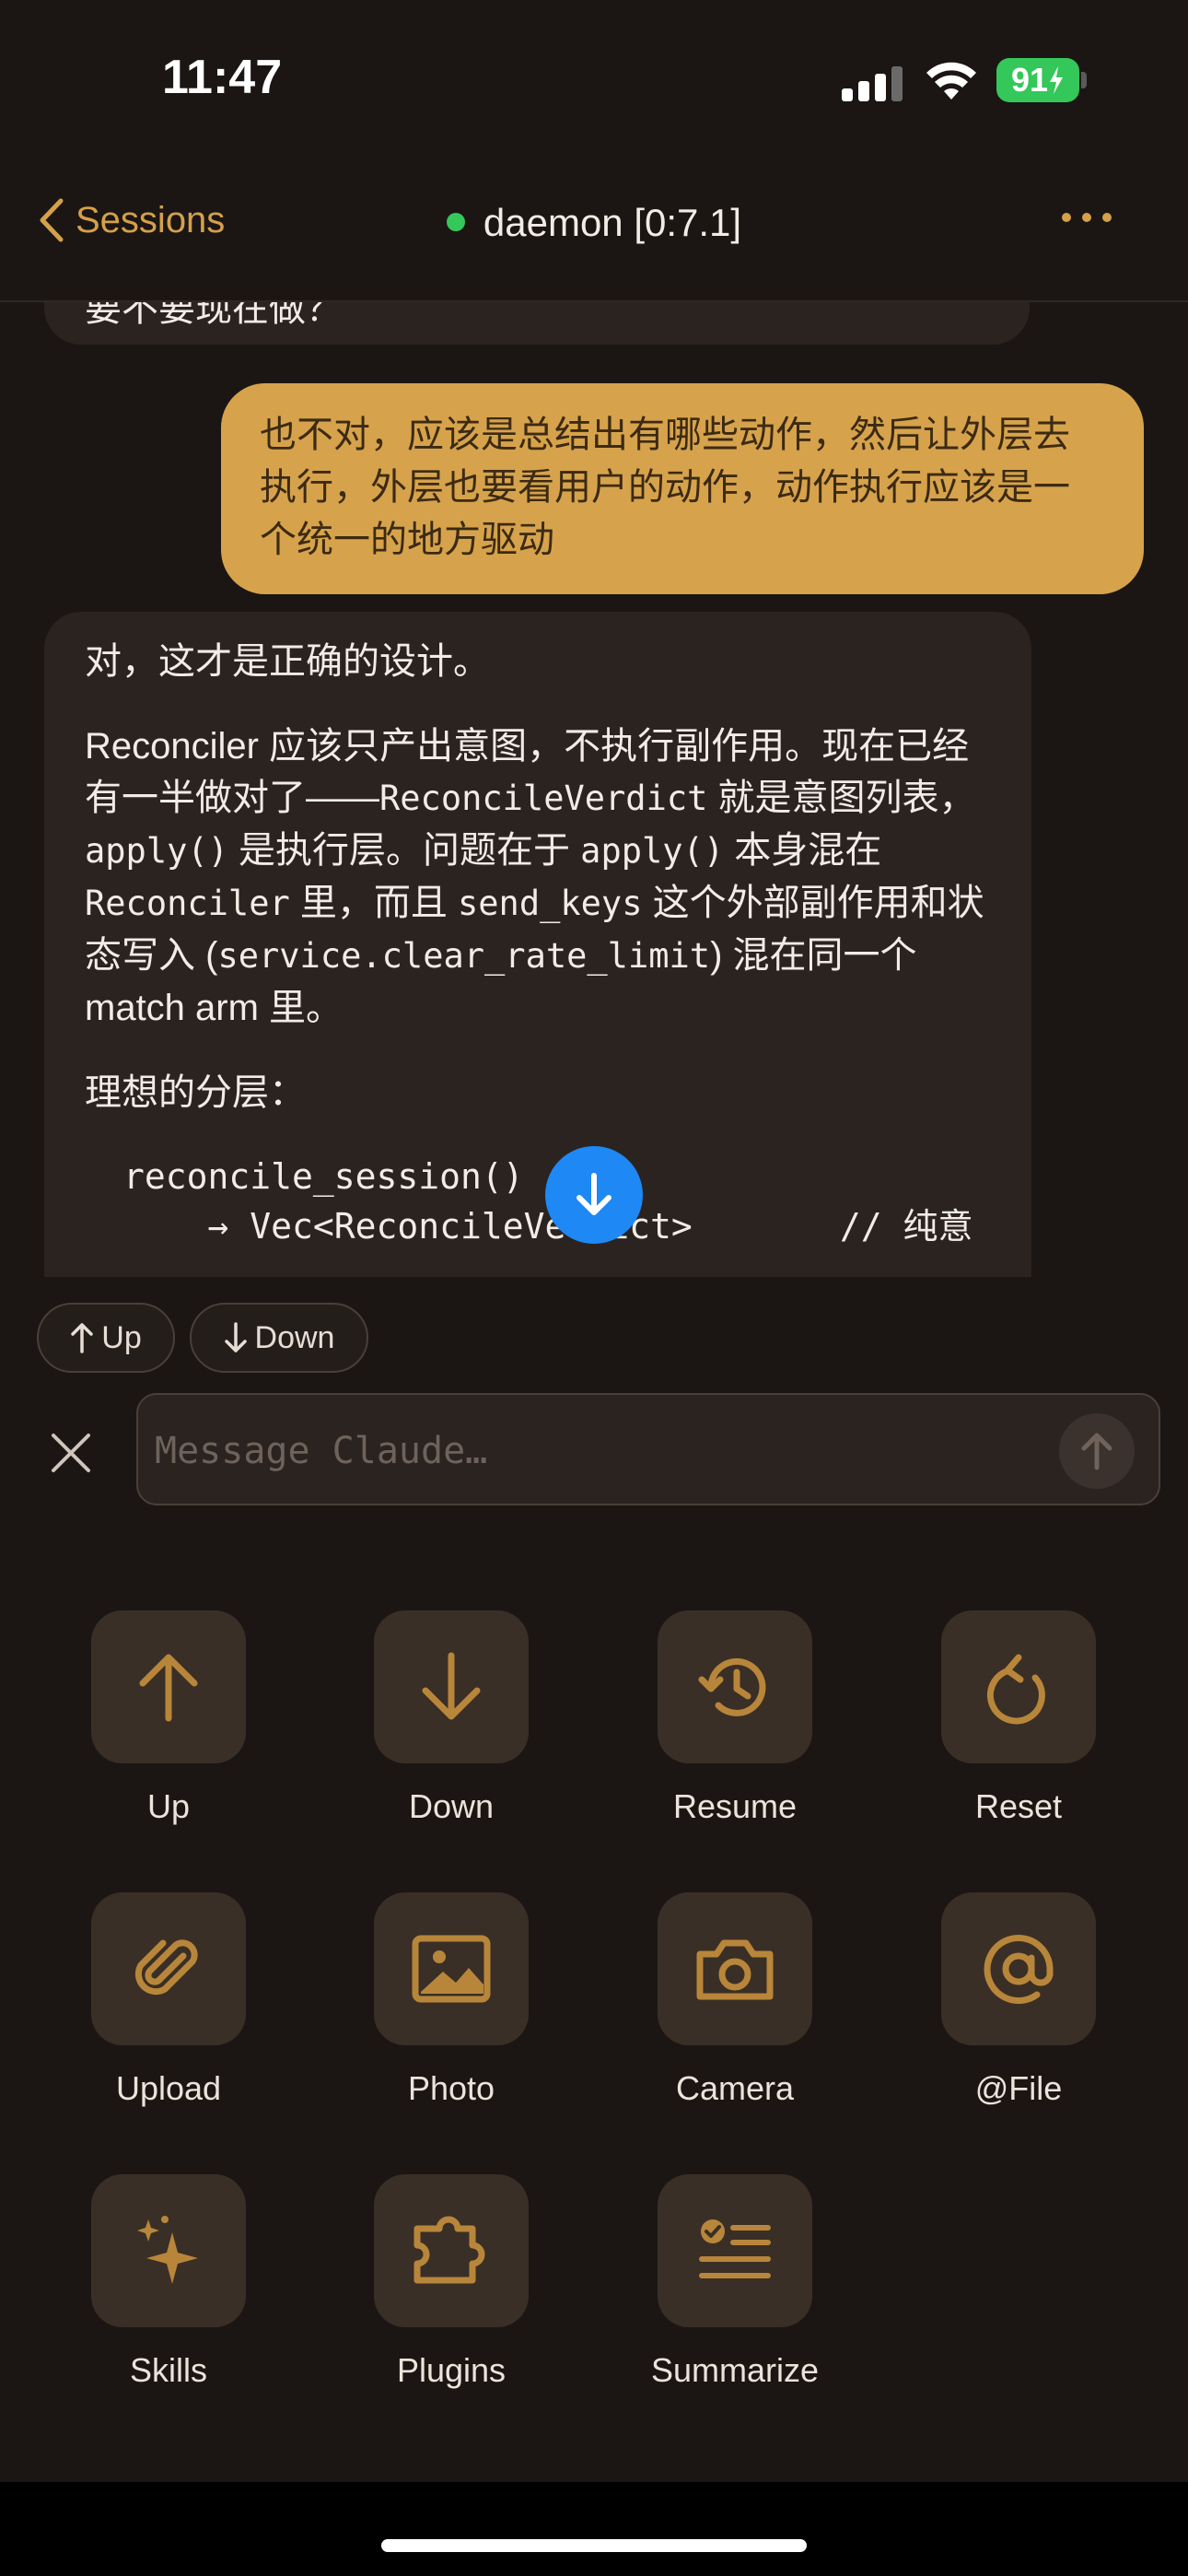 The height and width of the screenshot is (2576, 1188). I want to click on action-label: Photo, so click(451, 2088).